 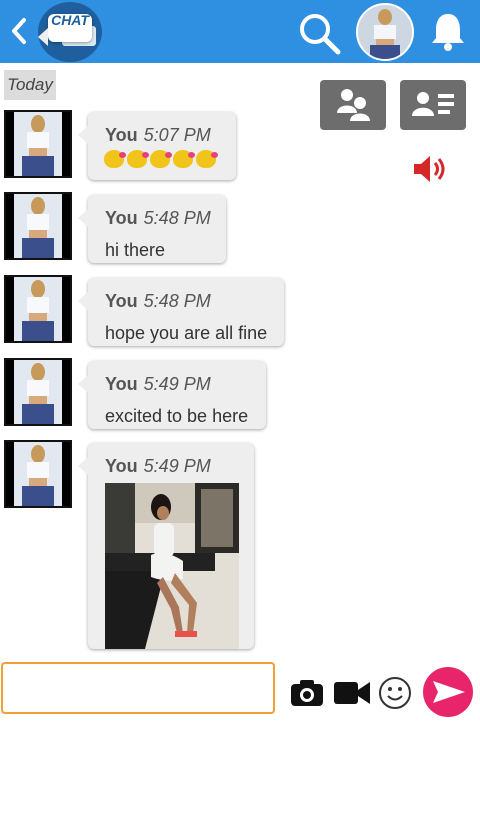 What do you see at coordinates (177, 135) in the screenshot?
I see `message-time: 5:07 PM` at bounding box center [177, 135].